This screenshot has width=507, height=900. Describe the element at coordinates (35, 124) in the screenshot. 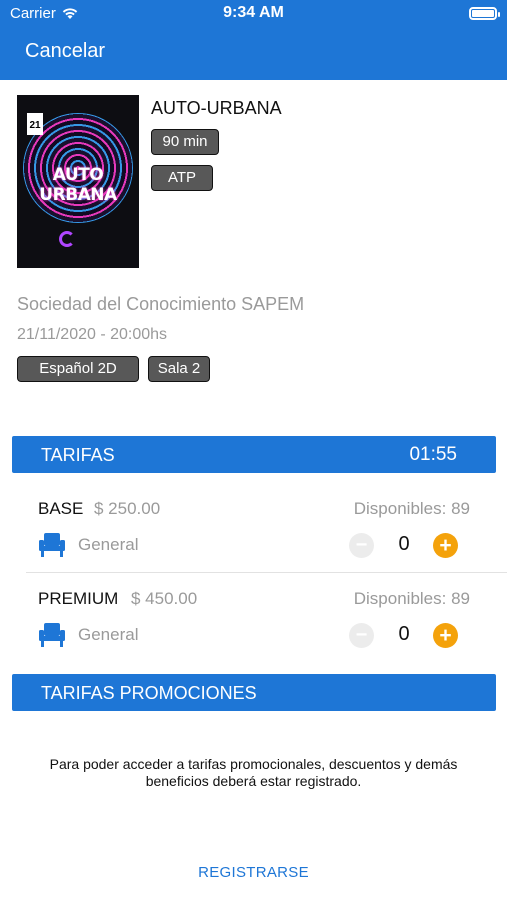

I see `poster-date: 21` at that location.